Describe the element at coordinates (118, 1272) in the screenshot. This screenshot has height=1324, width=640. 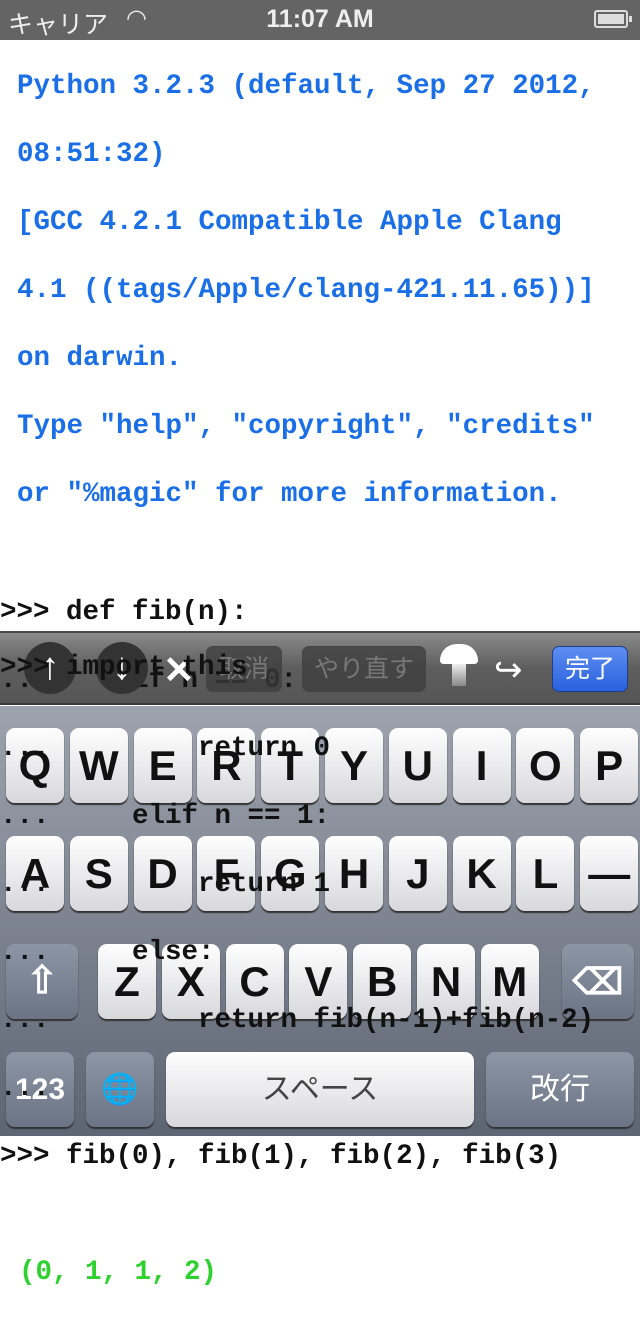
I see `result-line: (0, 1, 1, 2)` at that location.